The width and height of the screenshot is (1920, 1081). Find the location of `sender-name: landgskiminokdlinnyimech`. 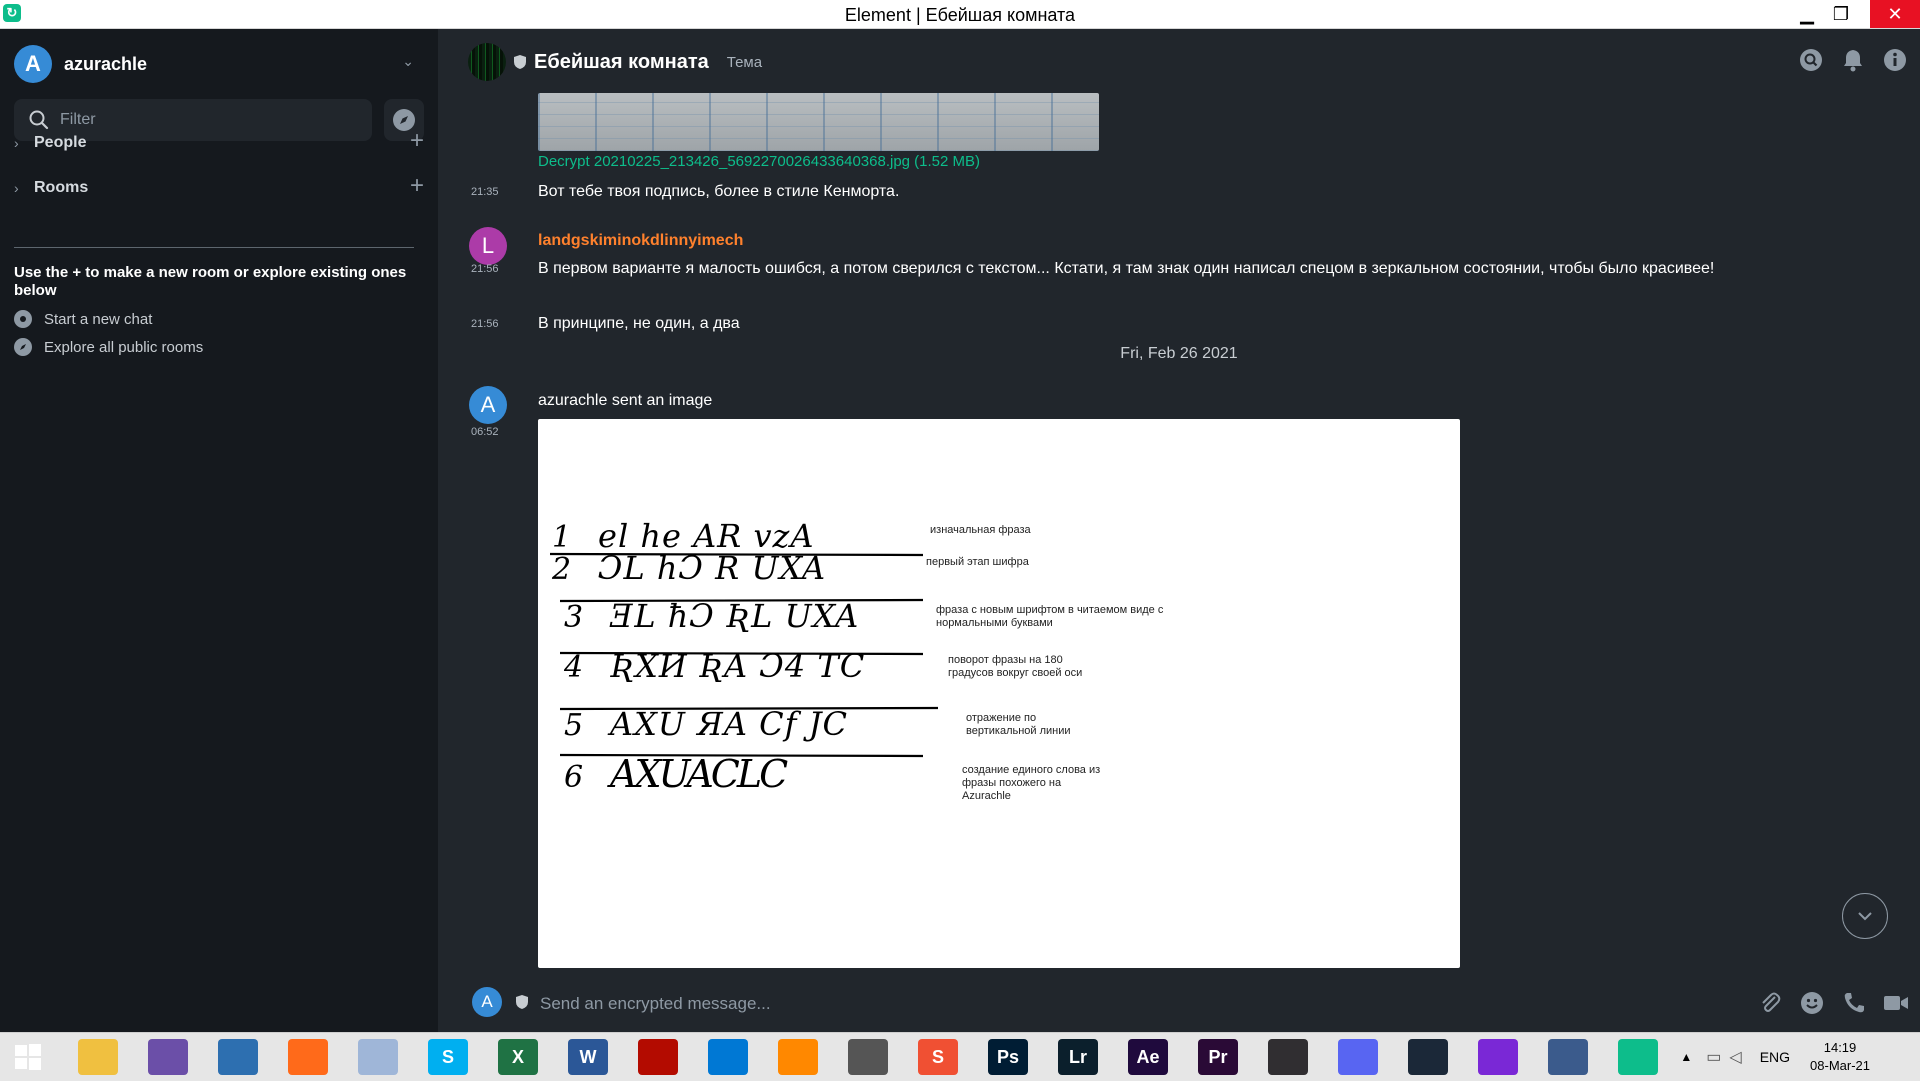

sender-name: landgskiminokdlinnyimech is located at coordinates (640, 241).